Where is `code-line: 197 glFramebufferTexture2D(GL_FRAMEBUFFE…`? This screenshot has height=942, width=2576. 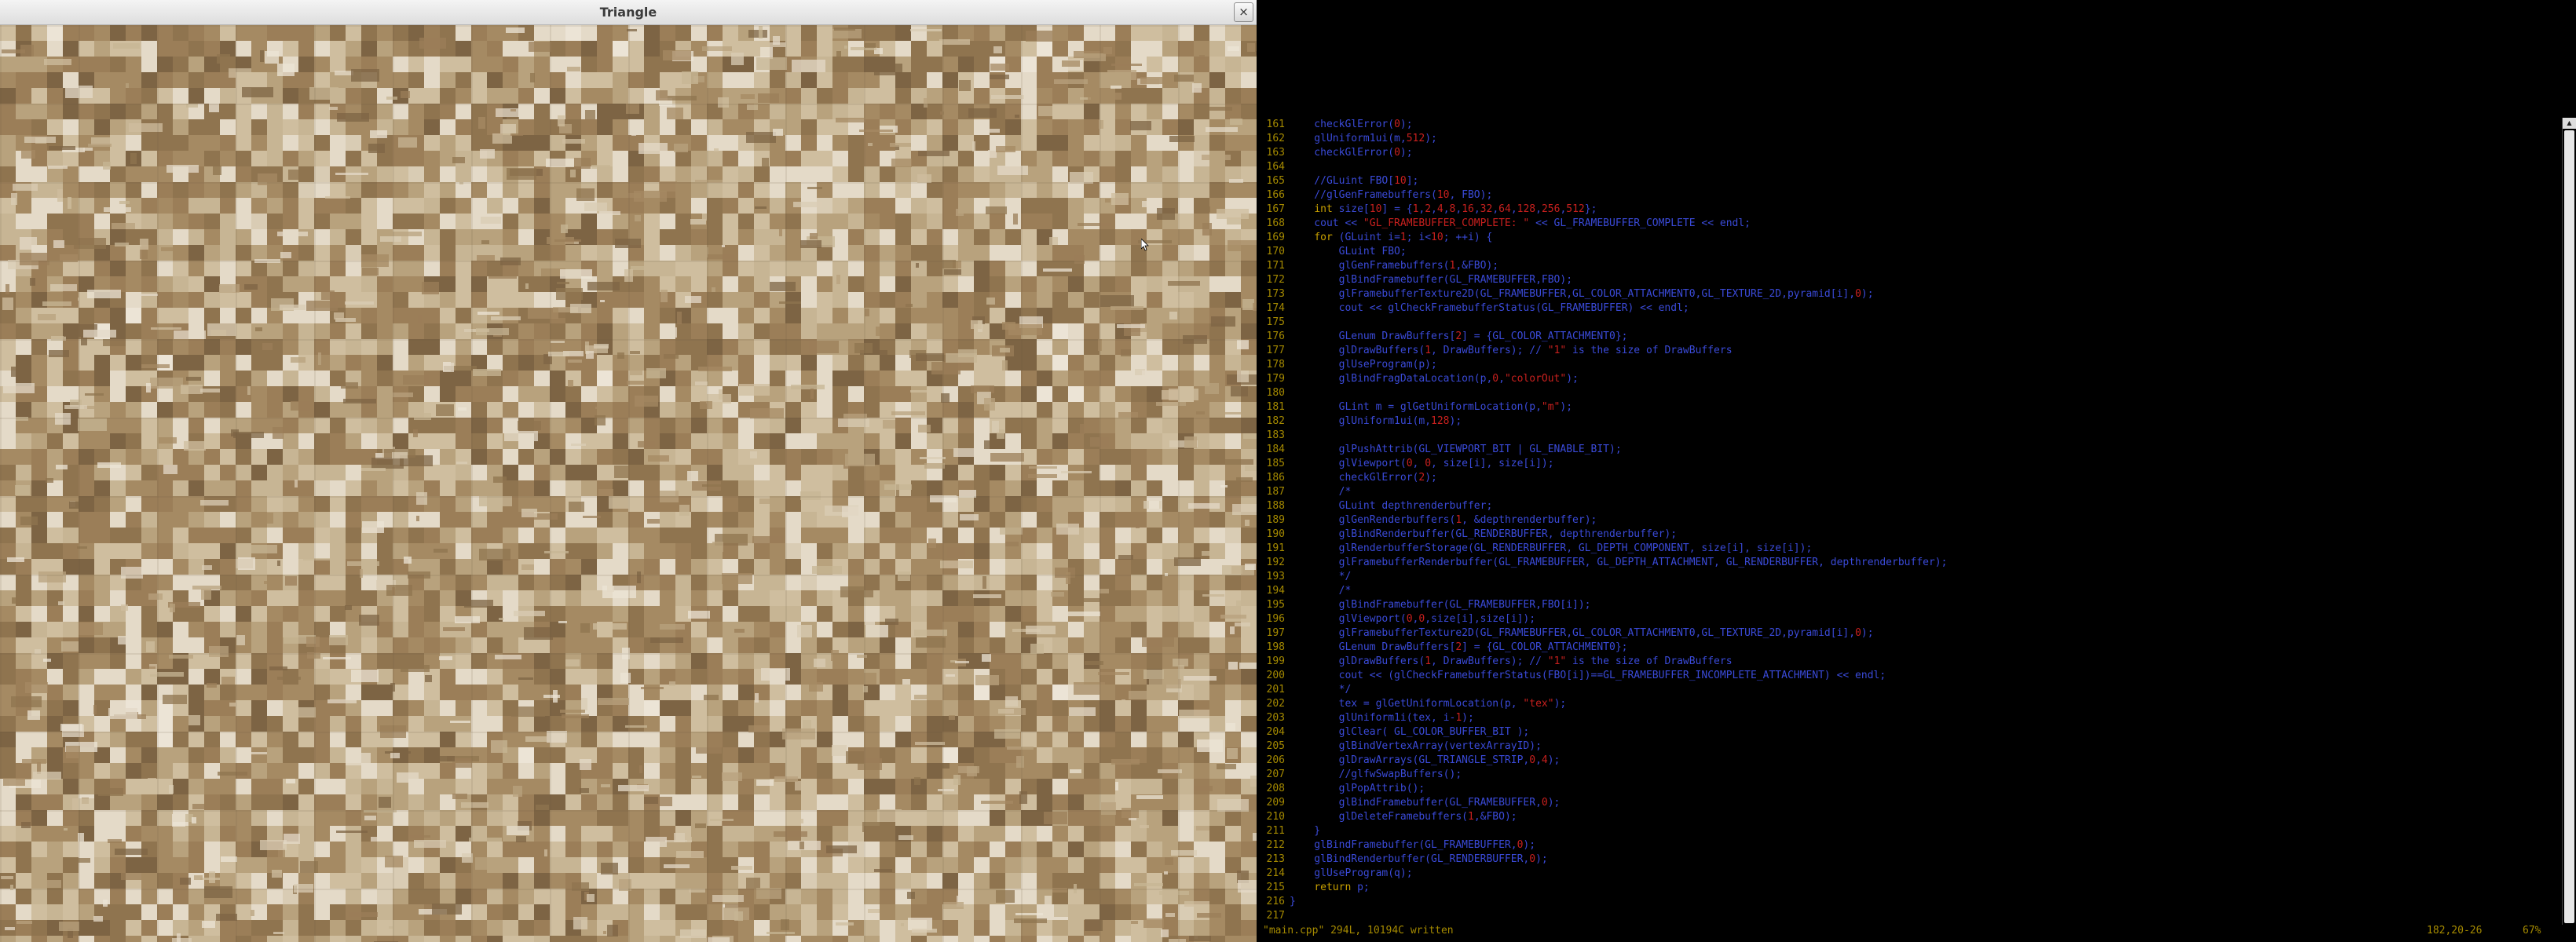 code-line: 197 glFramebufferTexture2D(GL_FRAMEBUFFE… is located at coordinates (1904, 633).